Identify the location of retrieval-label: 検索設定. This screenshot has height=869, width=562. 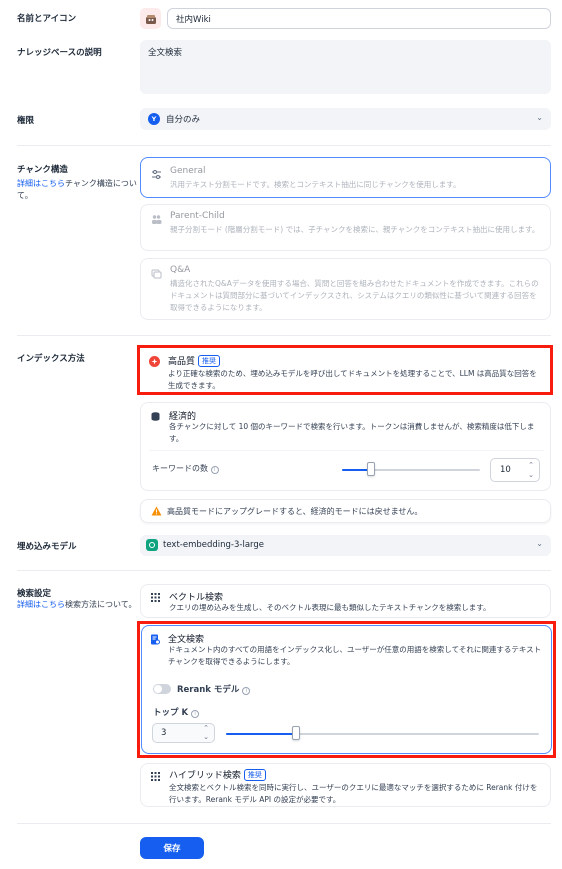
(34, 594).